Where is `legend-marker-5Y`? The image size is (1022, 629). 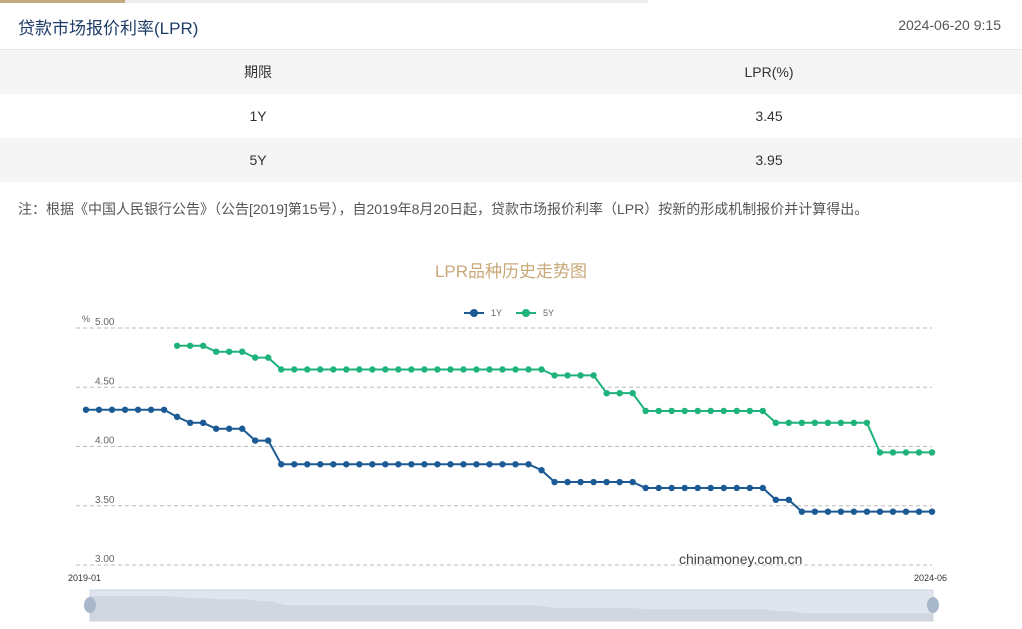
legend-marker-5Y is located at coordinates (526, 313).